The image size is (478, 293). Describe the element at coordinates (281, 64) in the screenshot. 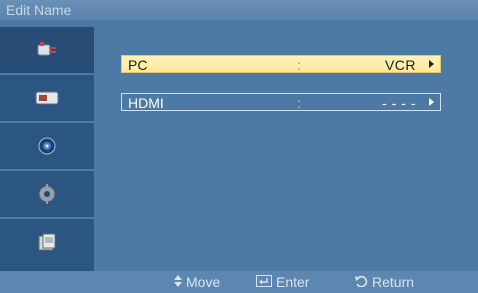

I see `list-item-pc: PC : VCR` at that location.